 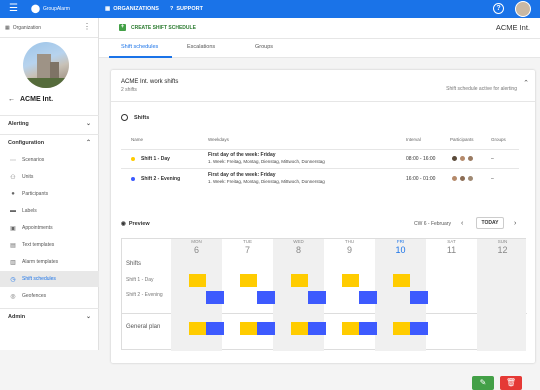 What do you see at coordinates (196, 241) in the screenshot?
I see `day-header: MON` at bounding box center [196, 241].